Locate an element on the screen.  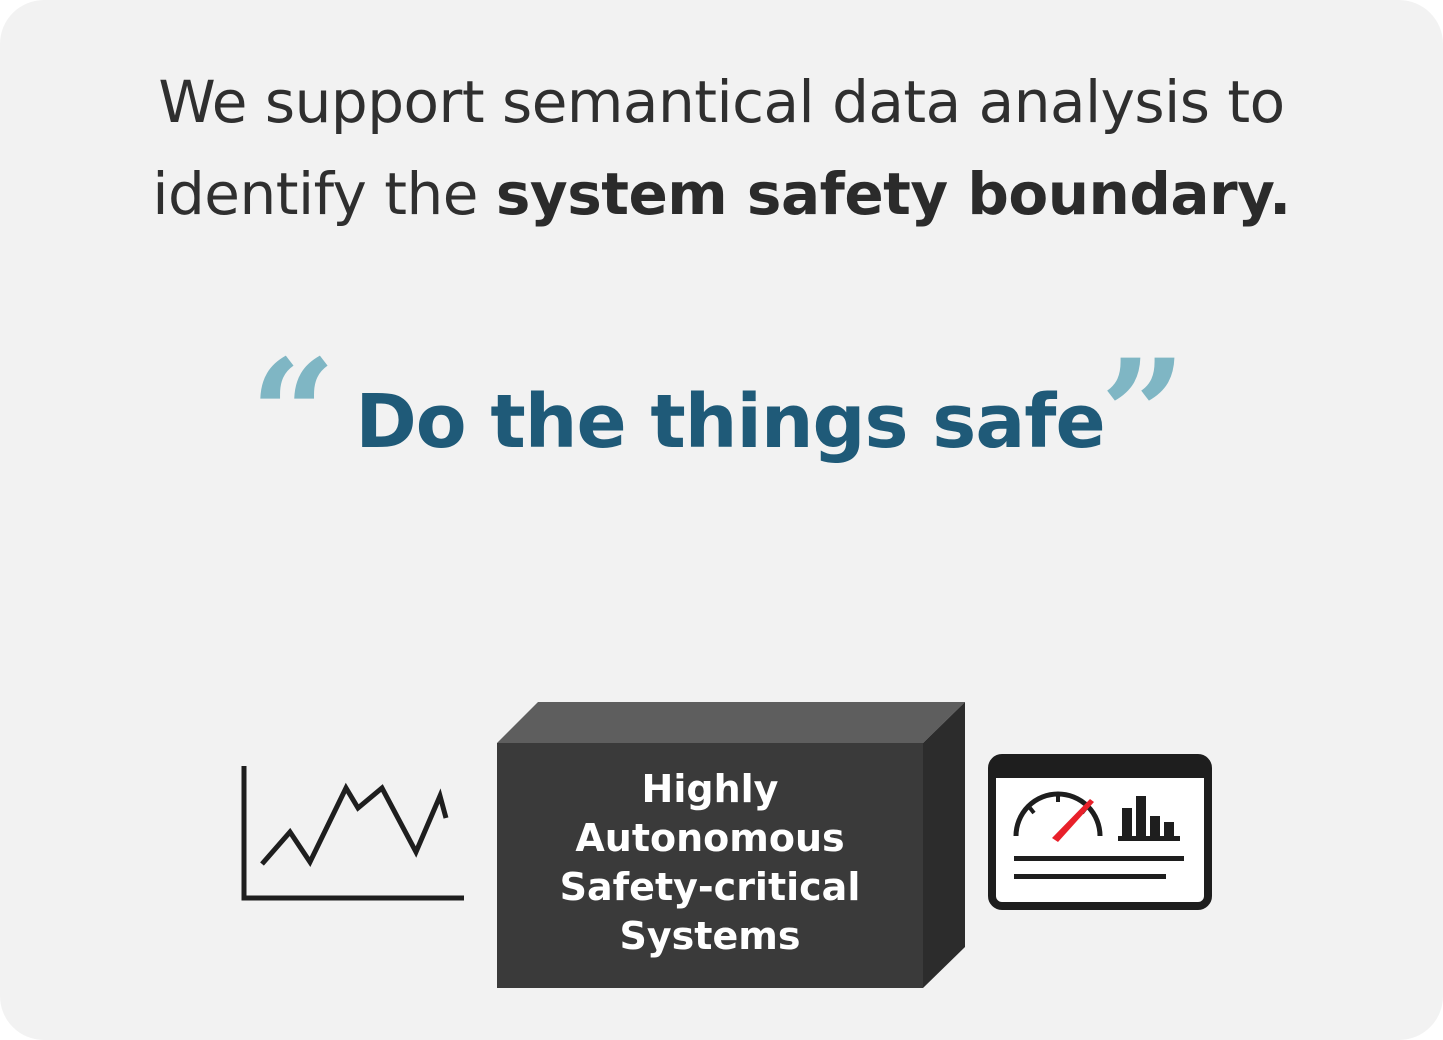
line-chart-icon is located at coordinates (352, 833).